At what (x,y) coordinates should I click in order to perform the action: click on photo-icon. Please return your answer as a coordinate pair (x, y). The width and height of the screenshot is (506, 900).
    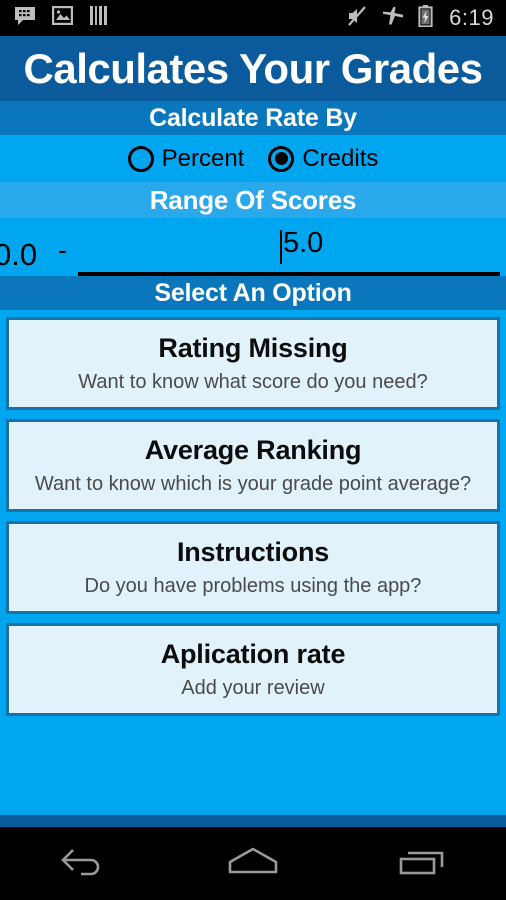
    Looking at the image, I should click on (62, 17).